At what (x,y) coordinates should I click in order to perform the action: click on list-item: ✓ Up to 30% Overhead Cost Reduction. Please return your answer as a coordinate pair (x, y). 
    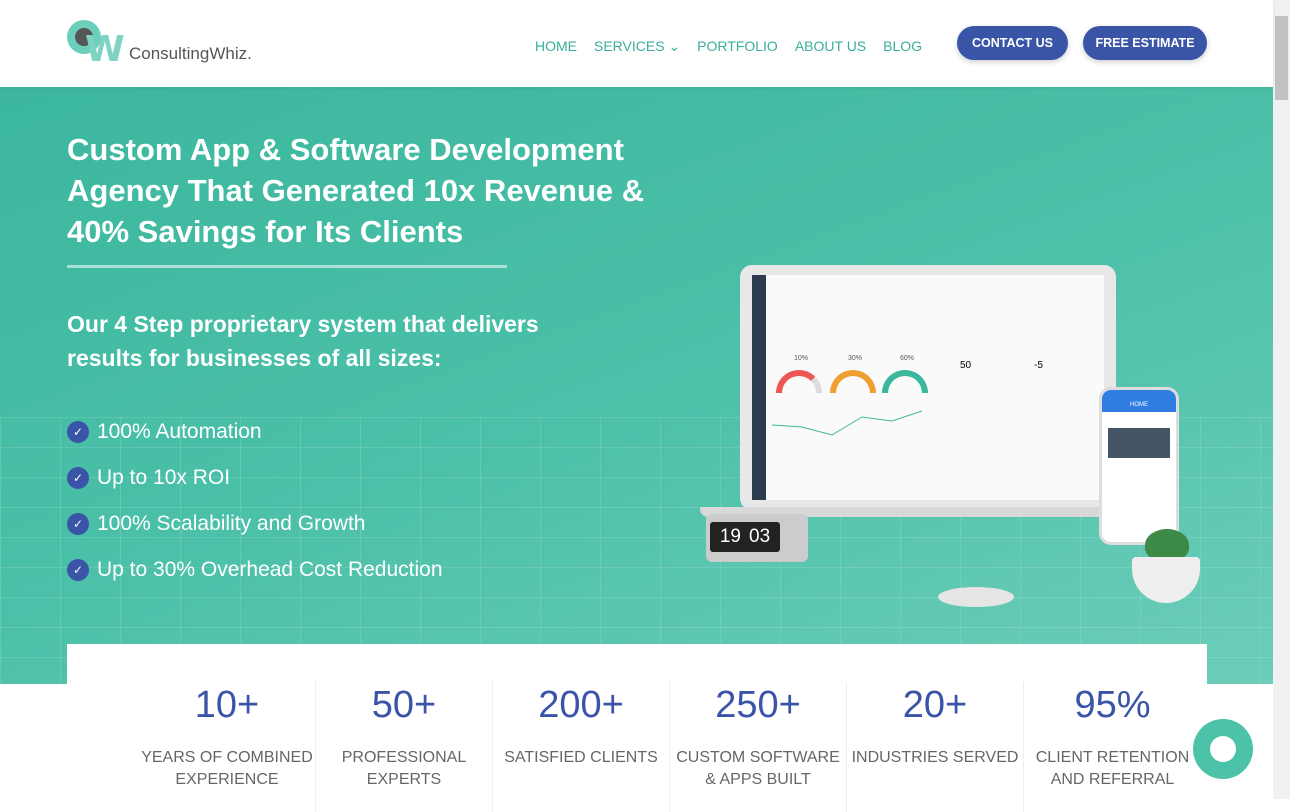
    Looking at the image, I should click on (255, 570).